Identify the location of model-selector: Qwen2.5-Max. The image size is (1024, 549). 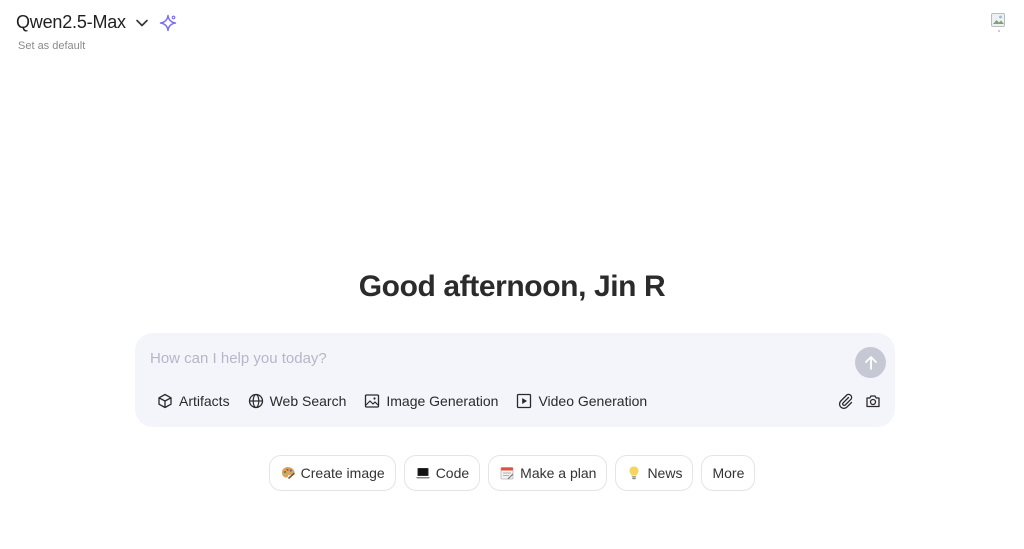
(97, 22).